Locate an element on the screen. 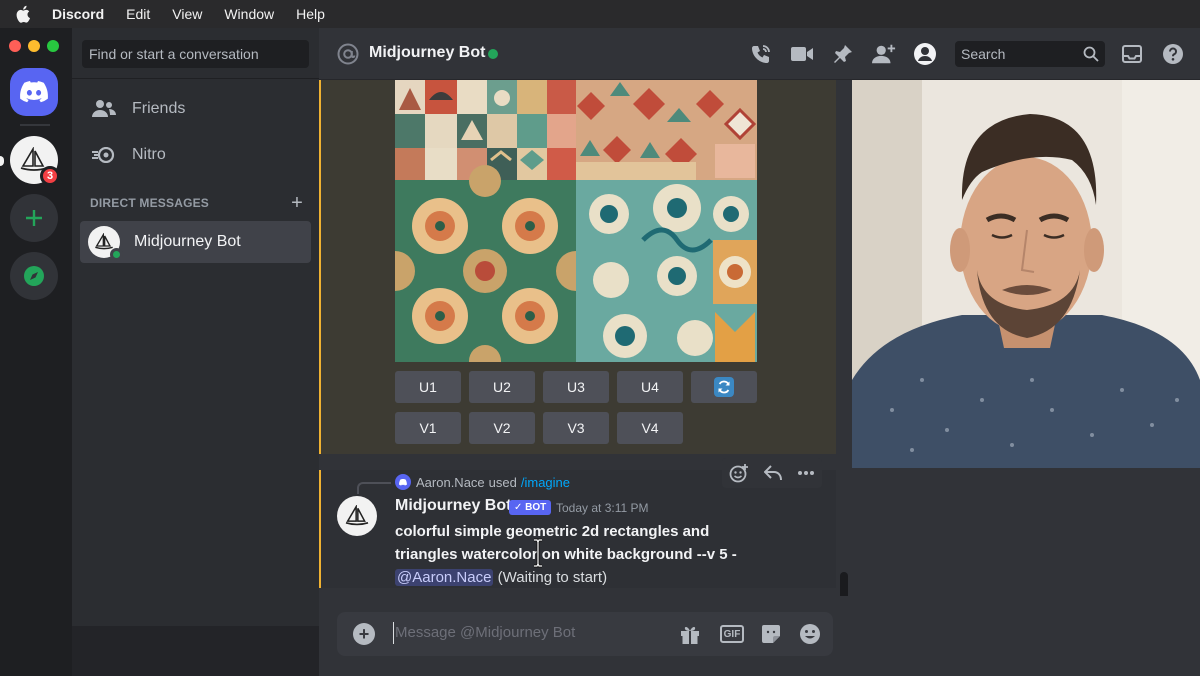  gif-icon: GIF is located at coordinates (732, 634).